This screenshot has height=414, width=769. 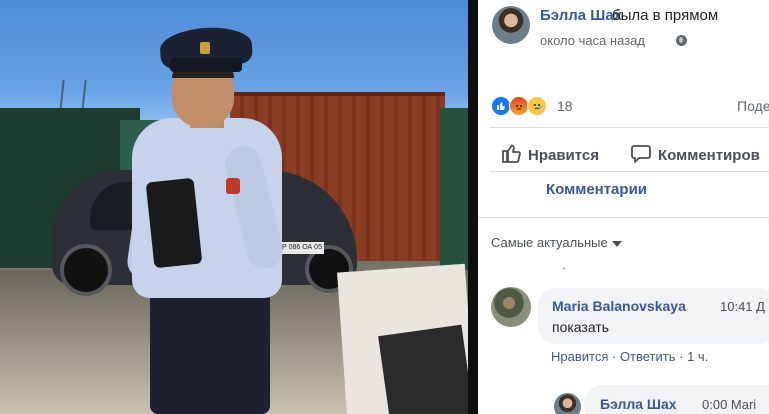 What do you see at coordinates (511, 25) in the screenshot?
I see `author-avatar` at bounding box center [511, 25].